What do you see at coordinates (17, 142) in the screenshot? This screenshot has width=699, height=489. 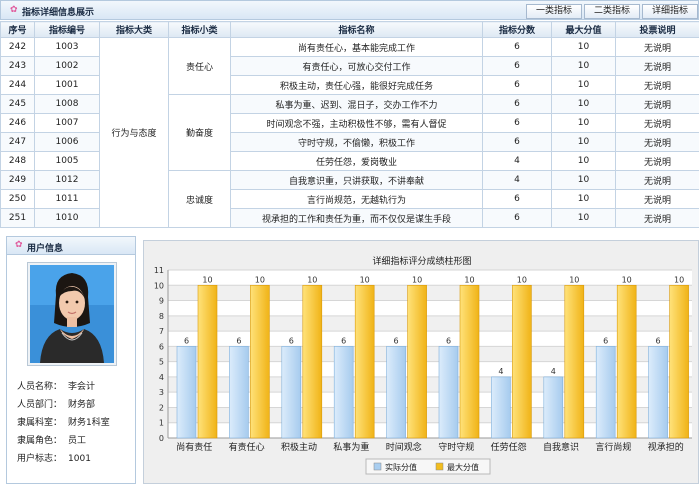 I see `cell-seq: 247` at bounding box center [17, 142].